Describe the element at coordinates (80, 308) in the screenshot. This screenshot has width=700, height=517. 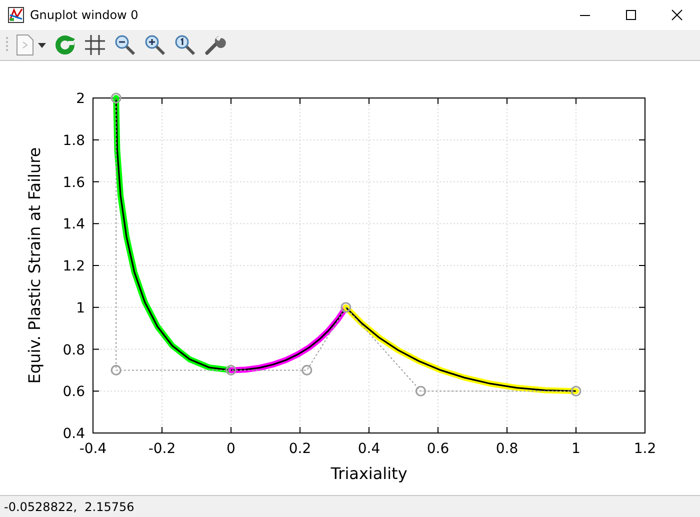
I see `y-tick-label: 1` at that location.